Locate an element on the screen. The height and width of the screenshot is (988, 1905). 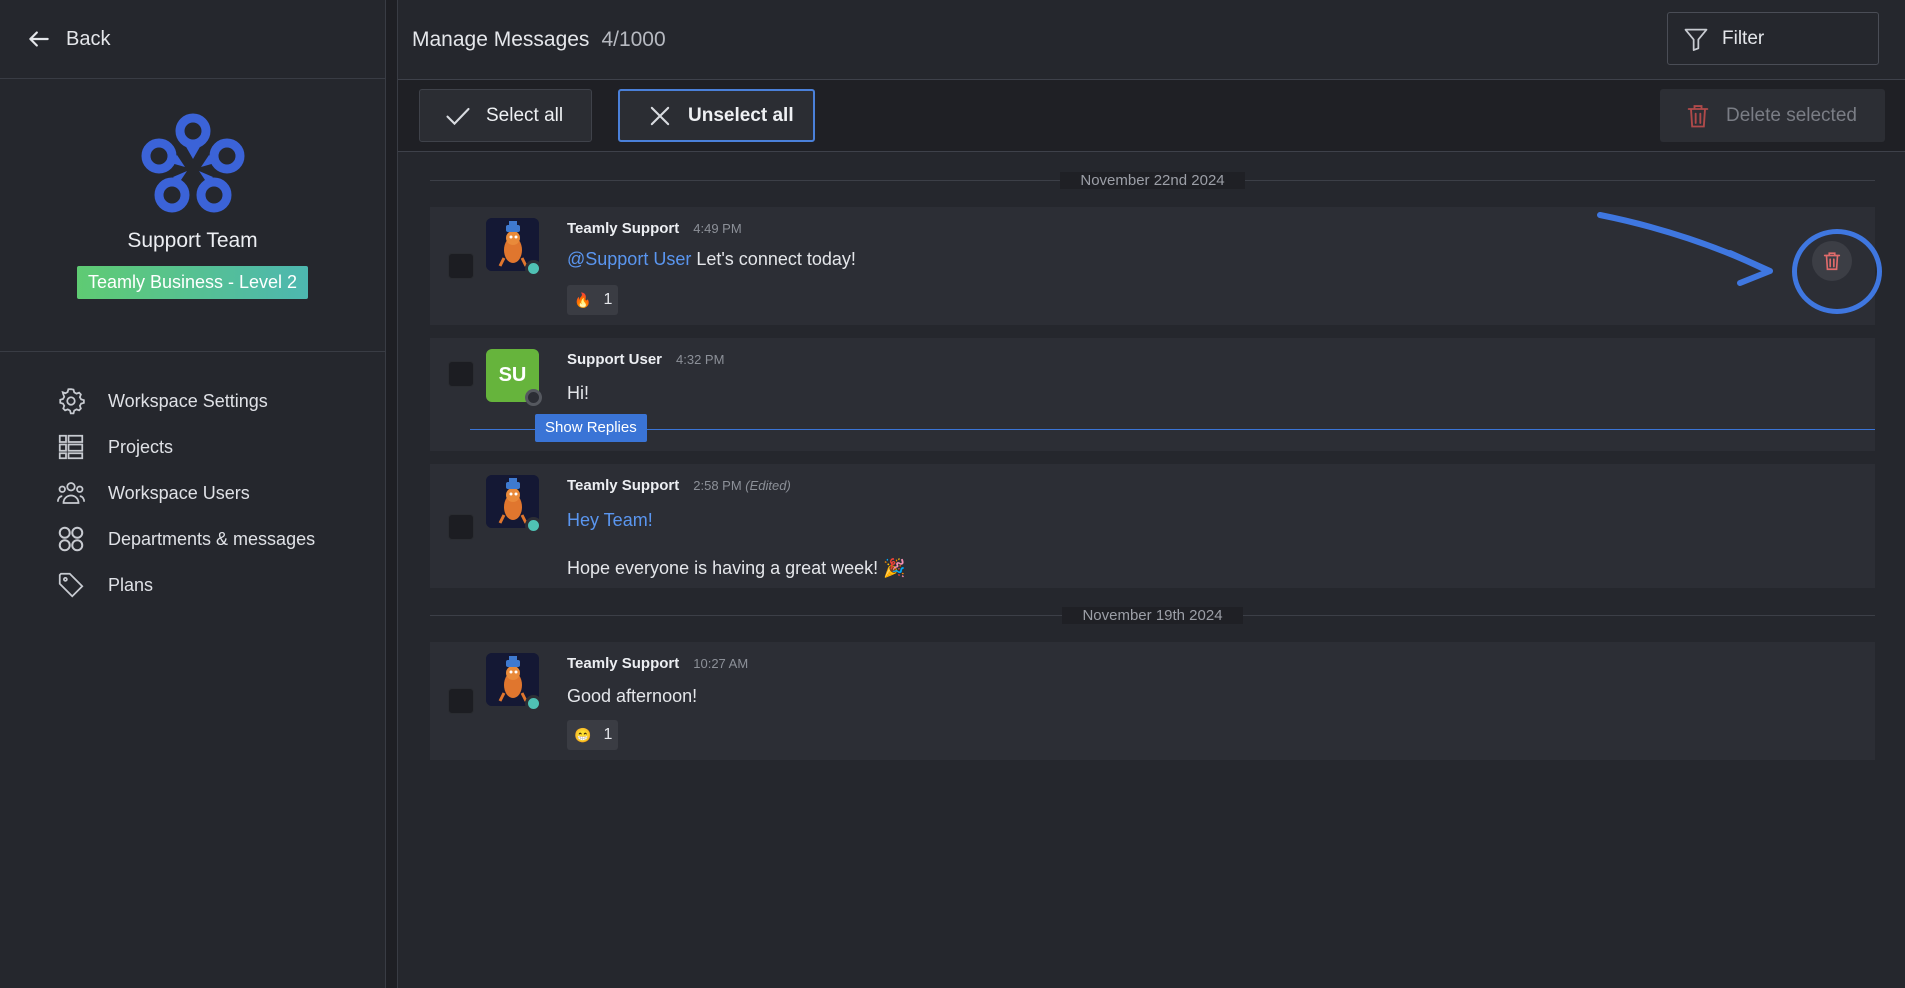
filter-label: Filter is located at coordinates (1743, 38).